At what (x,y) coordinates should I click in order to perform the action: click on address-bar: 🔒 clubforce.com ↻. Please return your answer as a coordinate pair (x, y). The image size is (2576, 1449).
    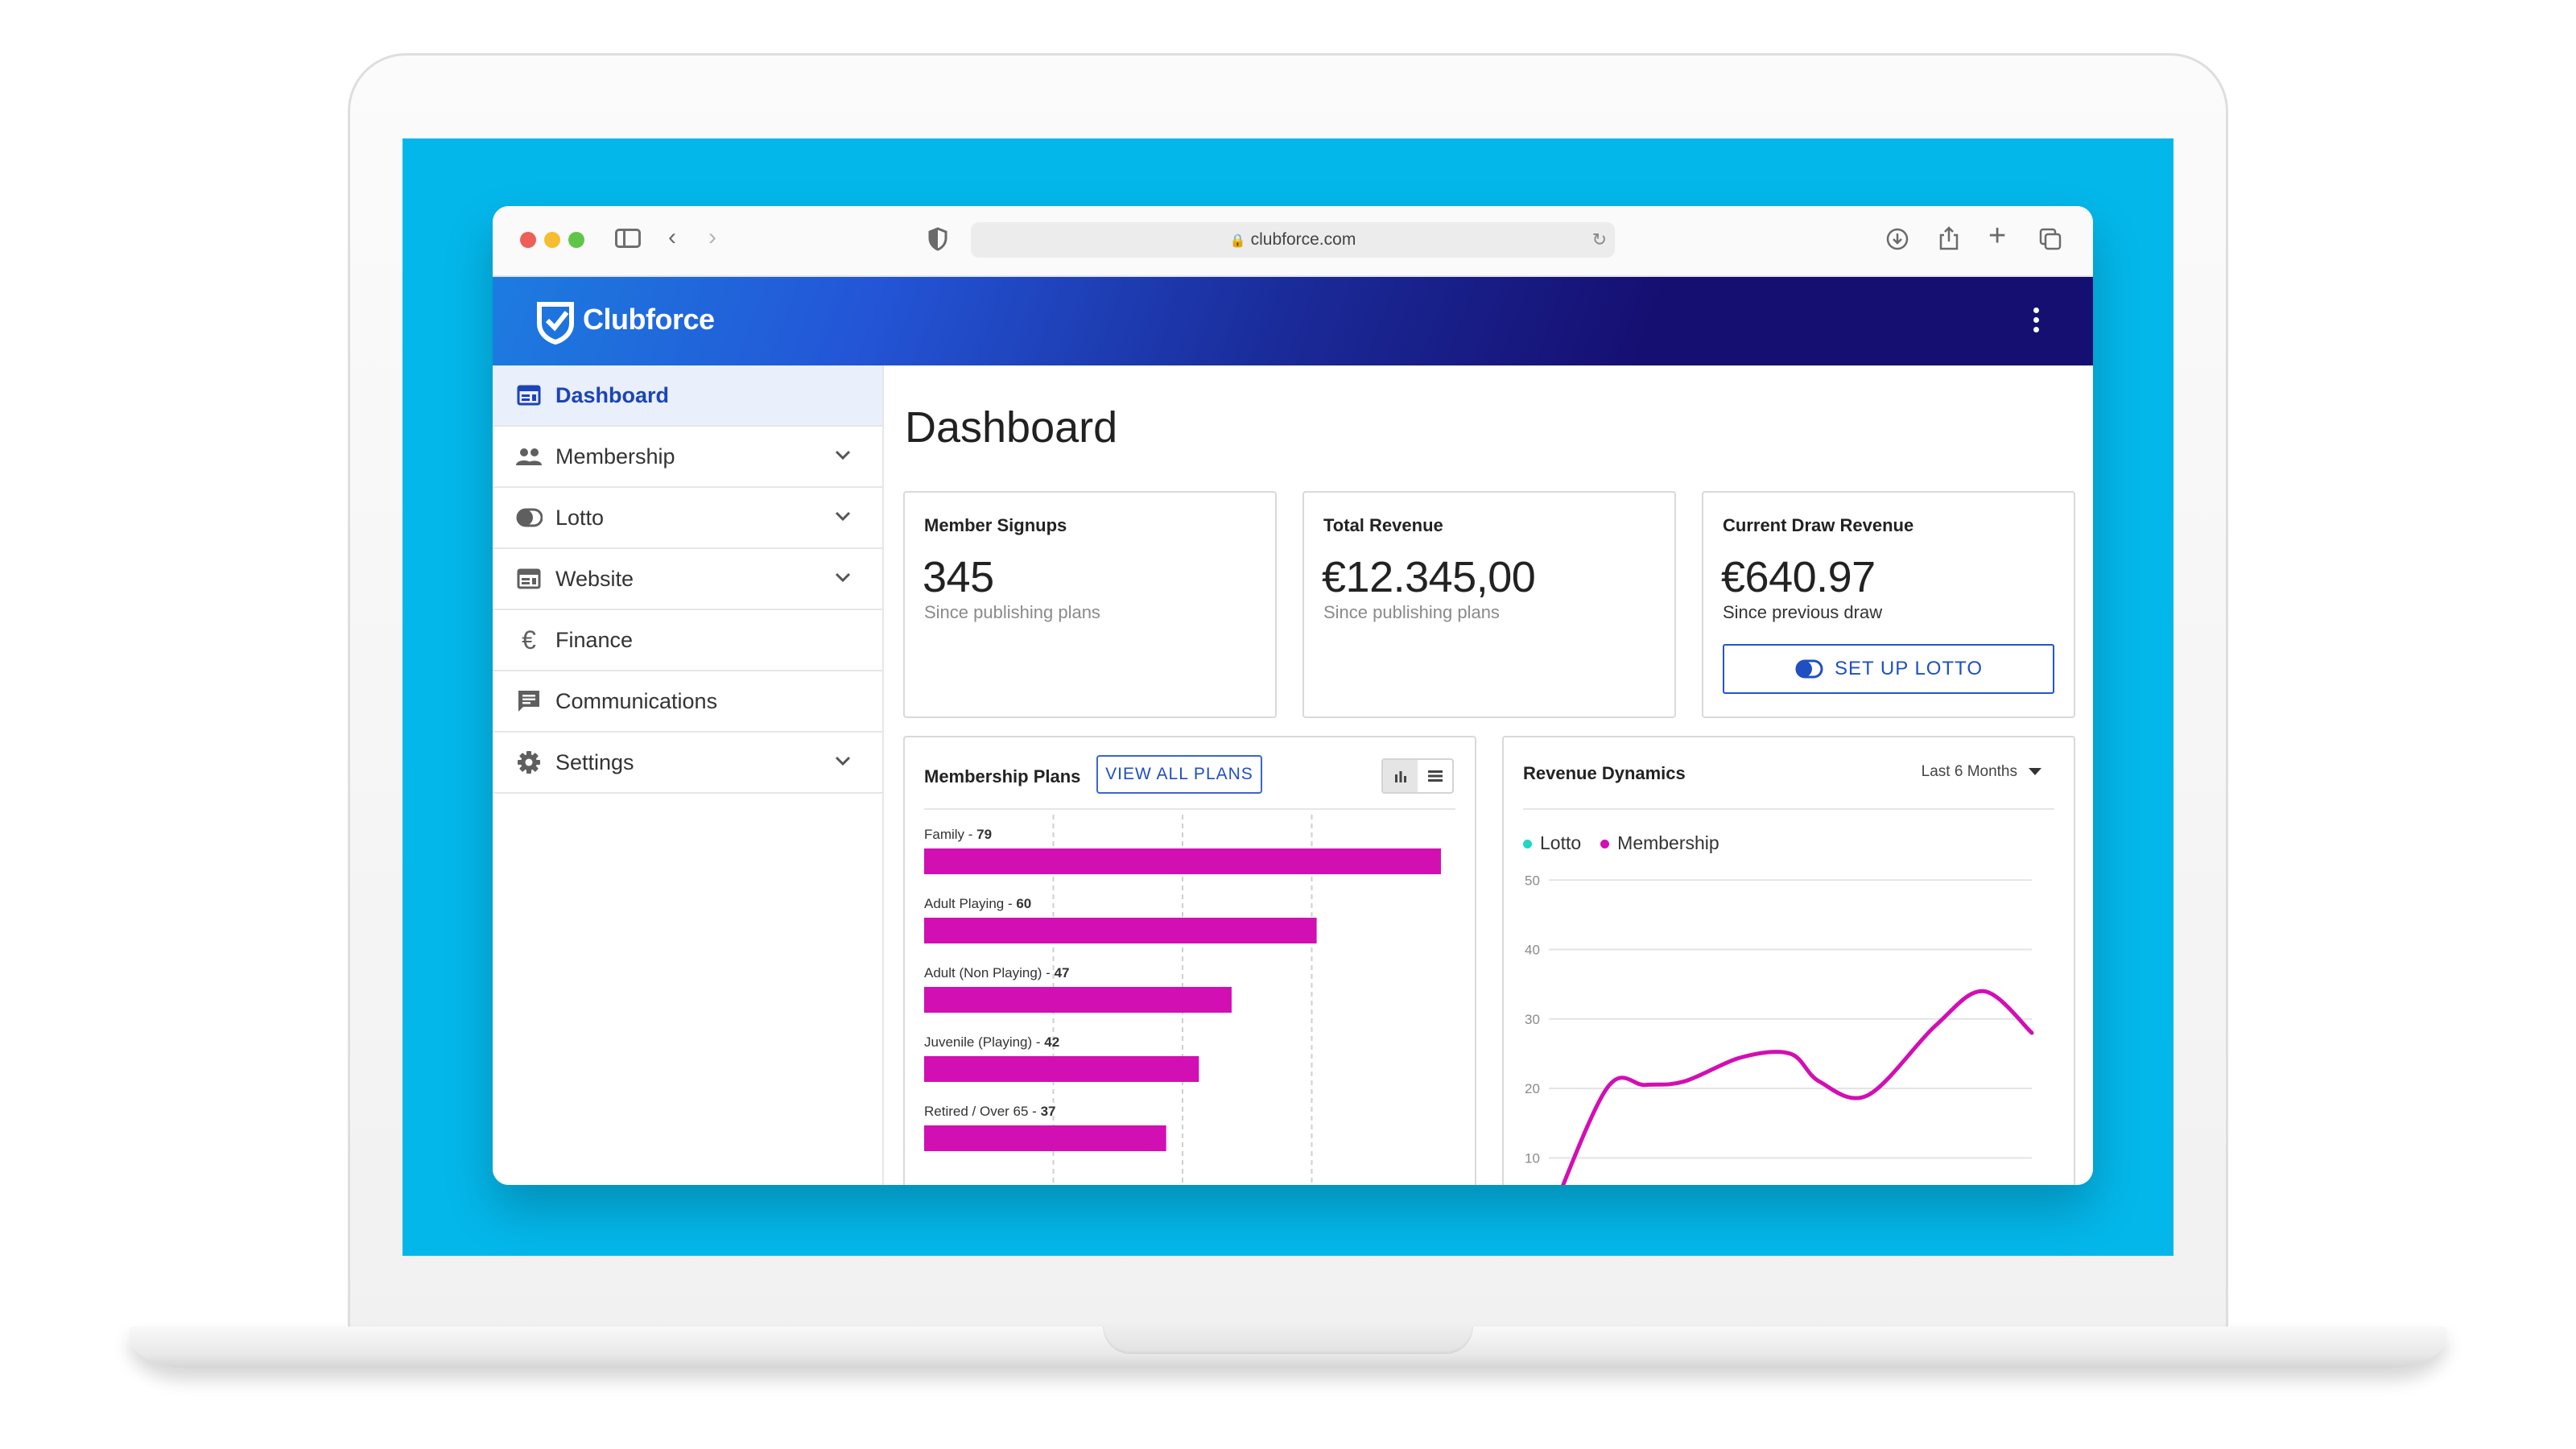
    Looking at the image, I should click on (1293, 240).